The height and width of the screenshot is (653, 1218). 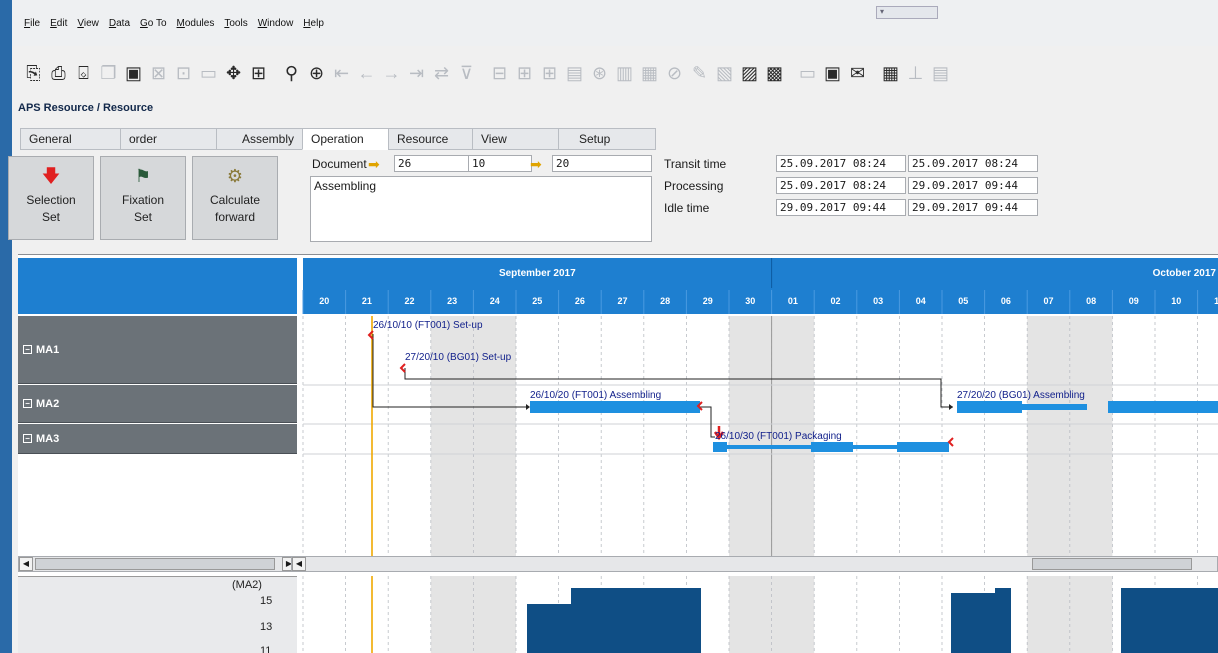 What do you see at coordinates (607, 139) in the screenshot?
I see `tab-setup: Setup` at bounding box center [607, 139].